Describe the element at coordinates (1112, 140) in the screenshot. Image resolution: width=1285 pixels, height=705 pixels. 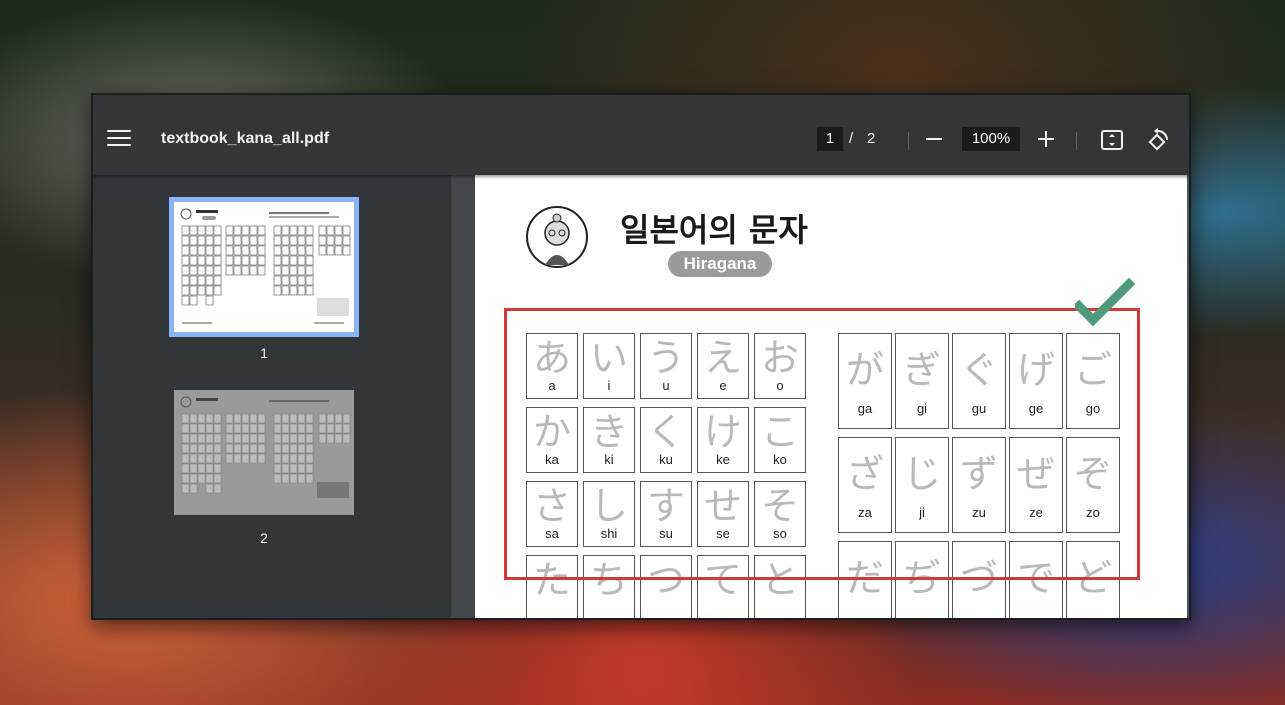
I see `fit-page-icon` at that location.